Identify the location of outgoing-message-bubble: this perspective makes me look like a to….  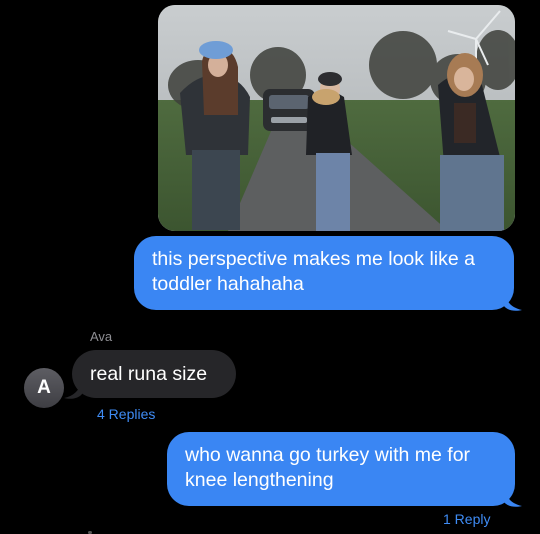
(324, 273).